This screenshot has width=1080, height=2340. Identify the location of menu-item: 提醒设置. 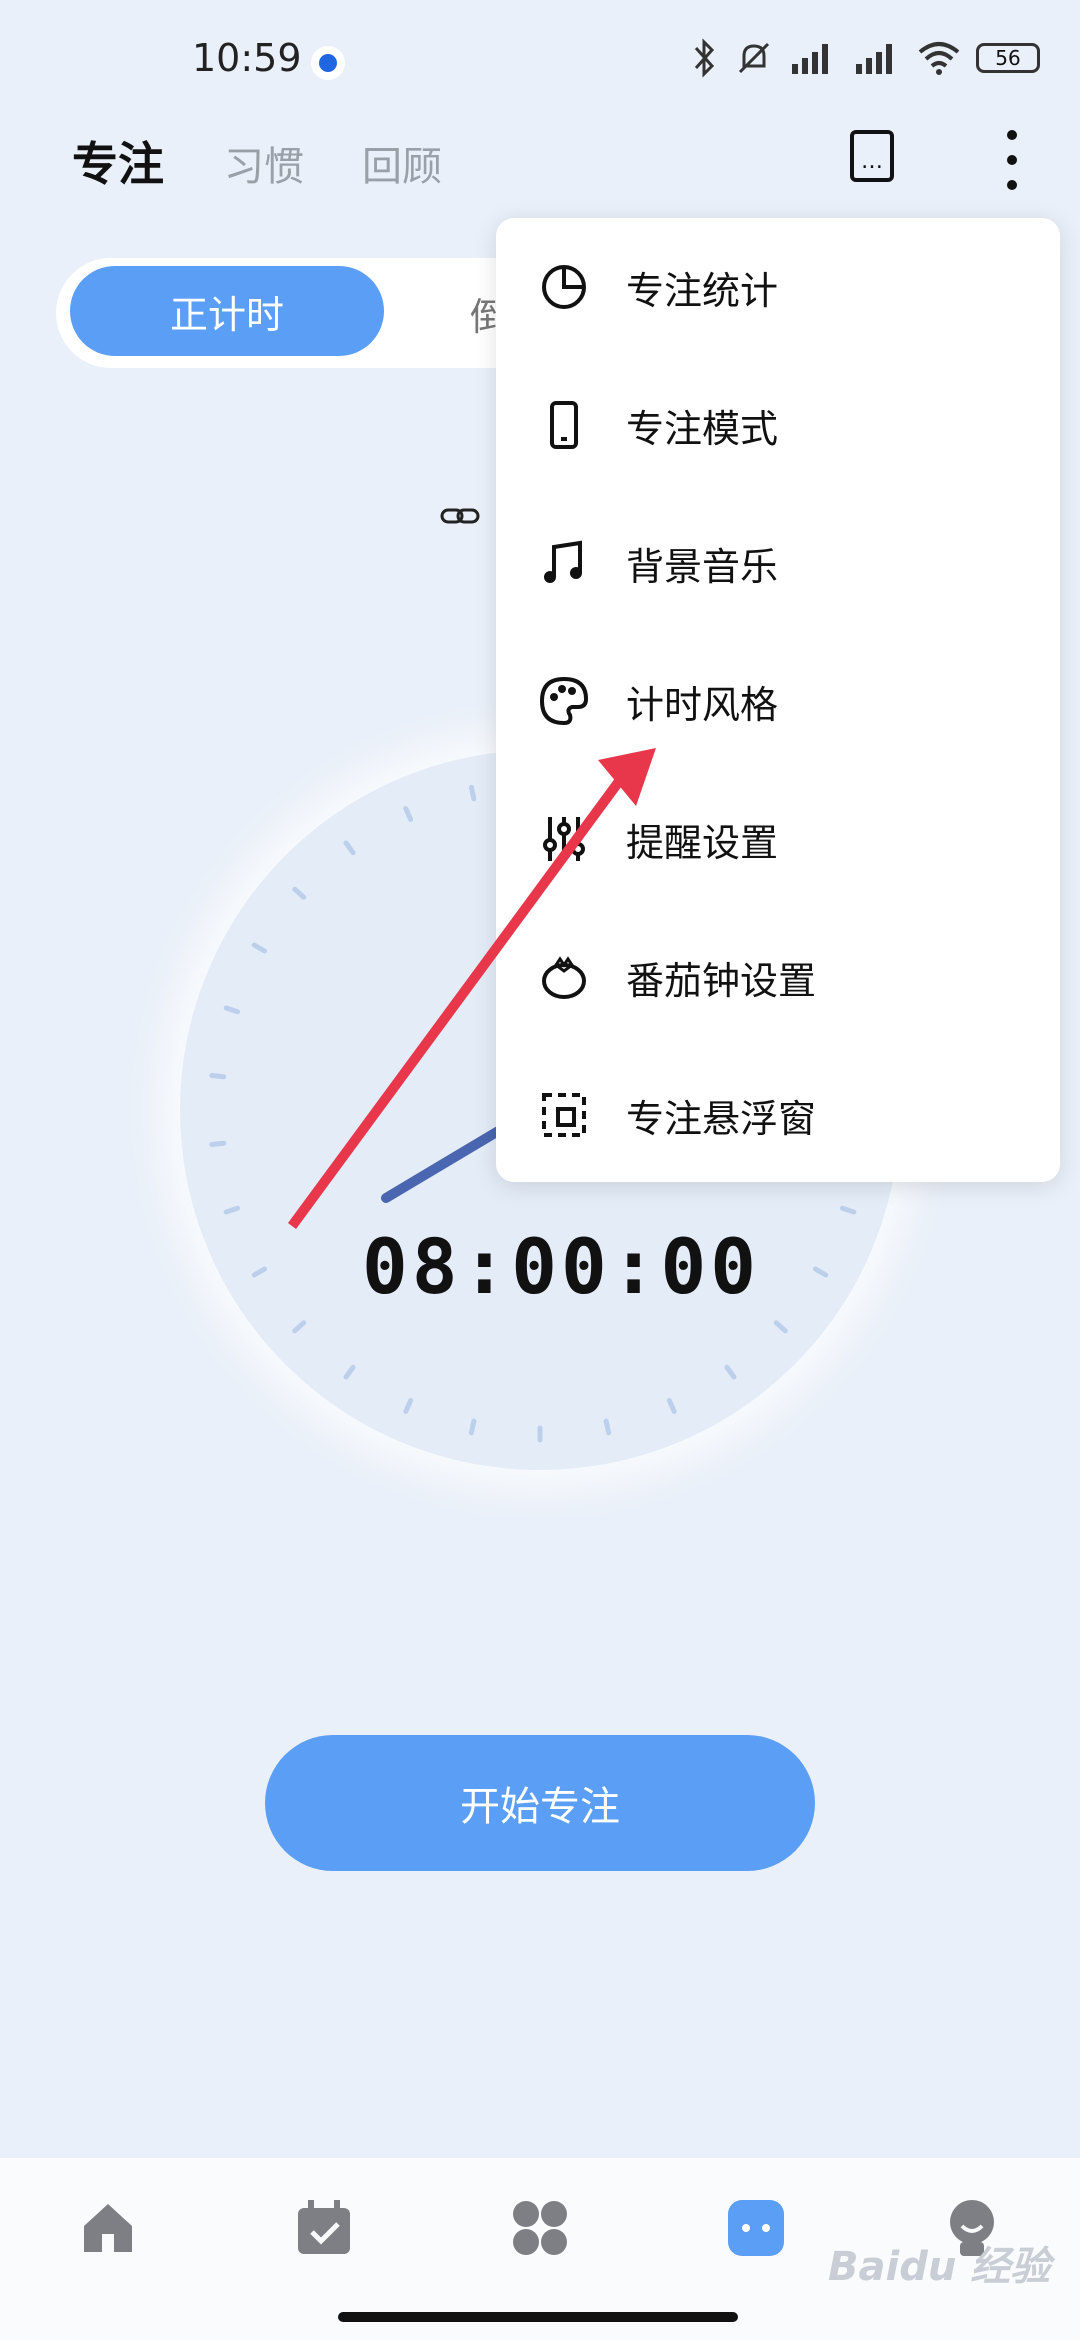
(778, 839).